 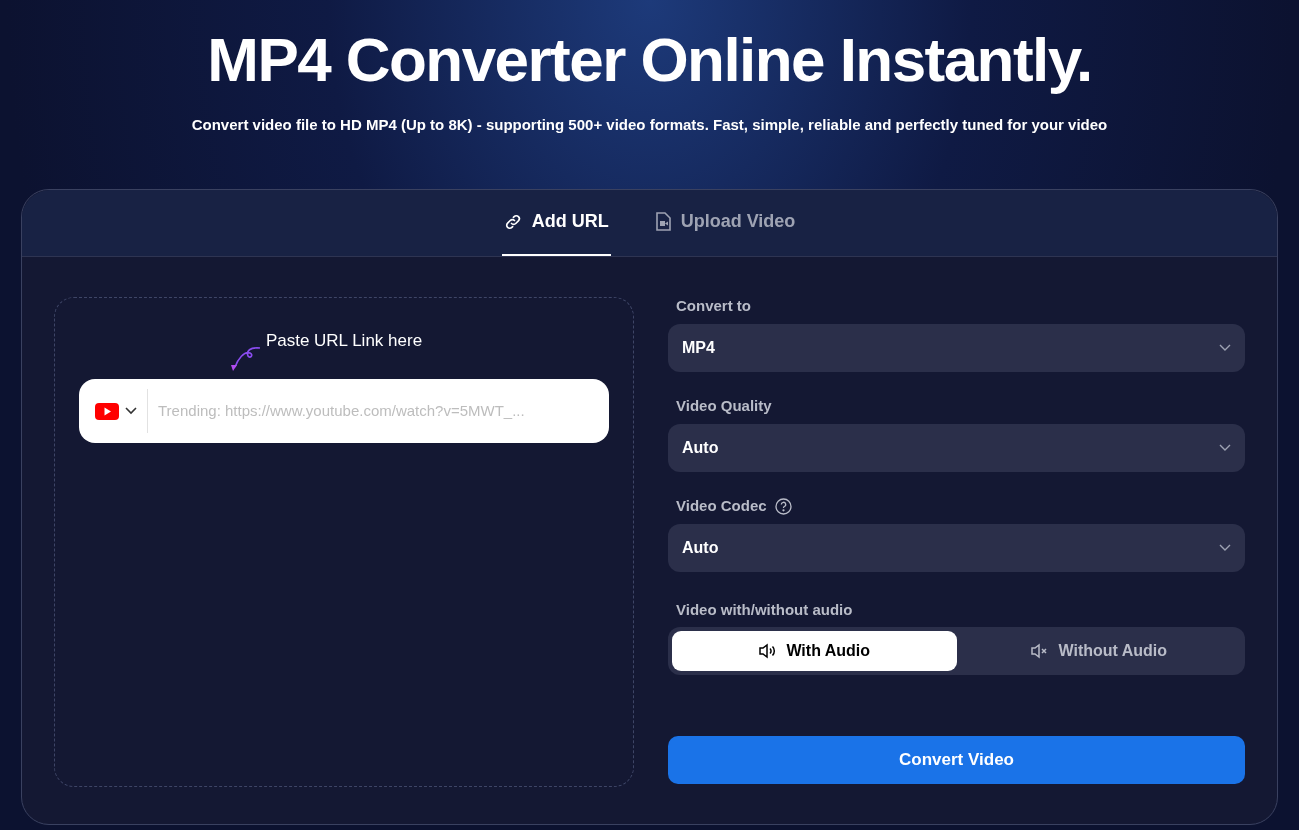 What do you see at coordinates (765, 609) in the screenshot?
I see `field-label: Video with/without audio` at bounding box center [765, 609].